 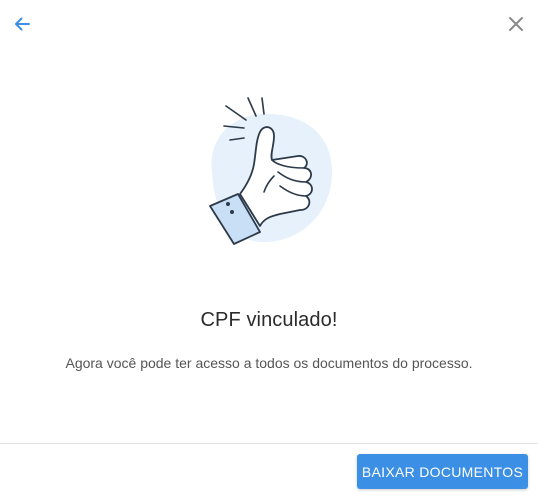 I want to click on footer-divider, so click(x=269, y=443).